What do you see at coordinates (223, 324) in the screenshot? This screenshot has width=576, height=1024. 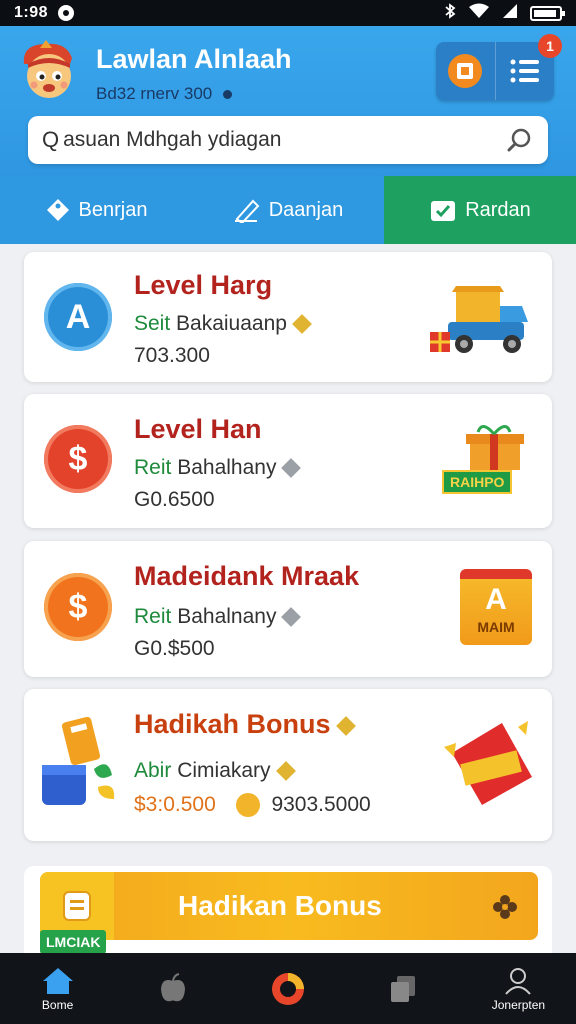 I see `card-subtitle: Seit Bakaiuaanp` at bounding box center [223, 324].